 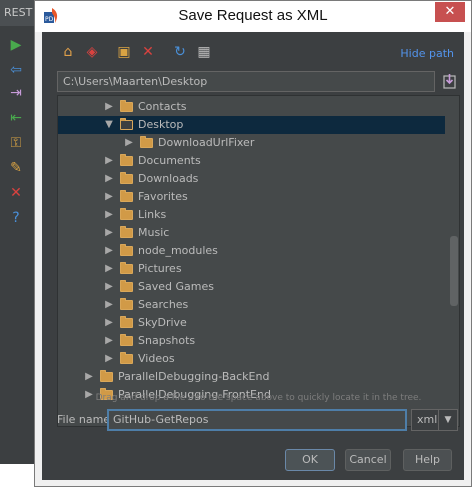 I want to click on tree-row-label: Videos, so click(x=156, y=358).